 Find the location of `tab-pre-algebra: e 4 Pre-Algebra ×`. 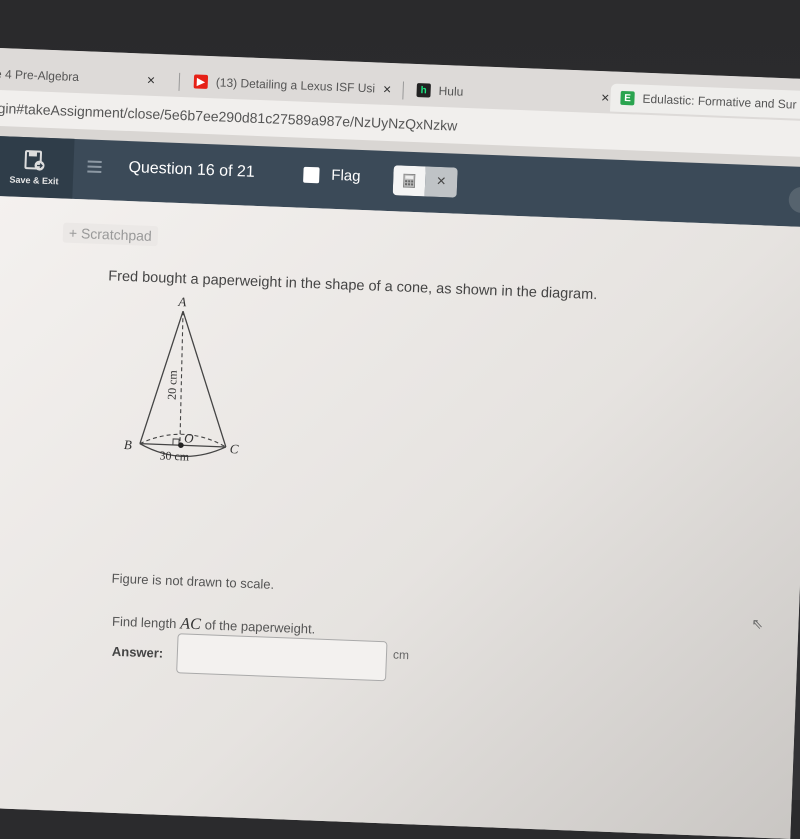

tab-pre-algebra: e 4 Pre-Algebra × is located at coordinates (78, 77).